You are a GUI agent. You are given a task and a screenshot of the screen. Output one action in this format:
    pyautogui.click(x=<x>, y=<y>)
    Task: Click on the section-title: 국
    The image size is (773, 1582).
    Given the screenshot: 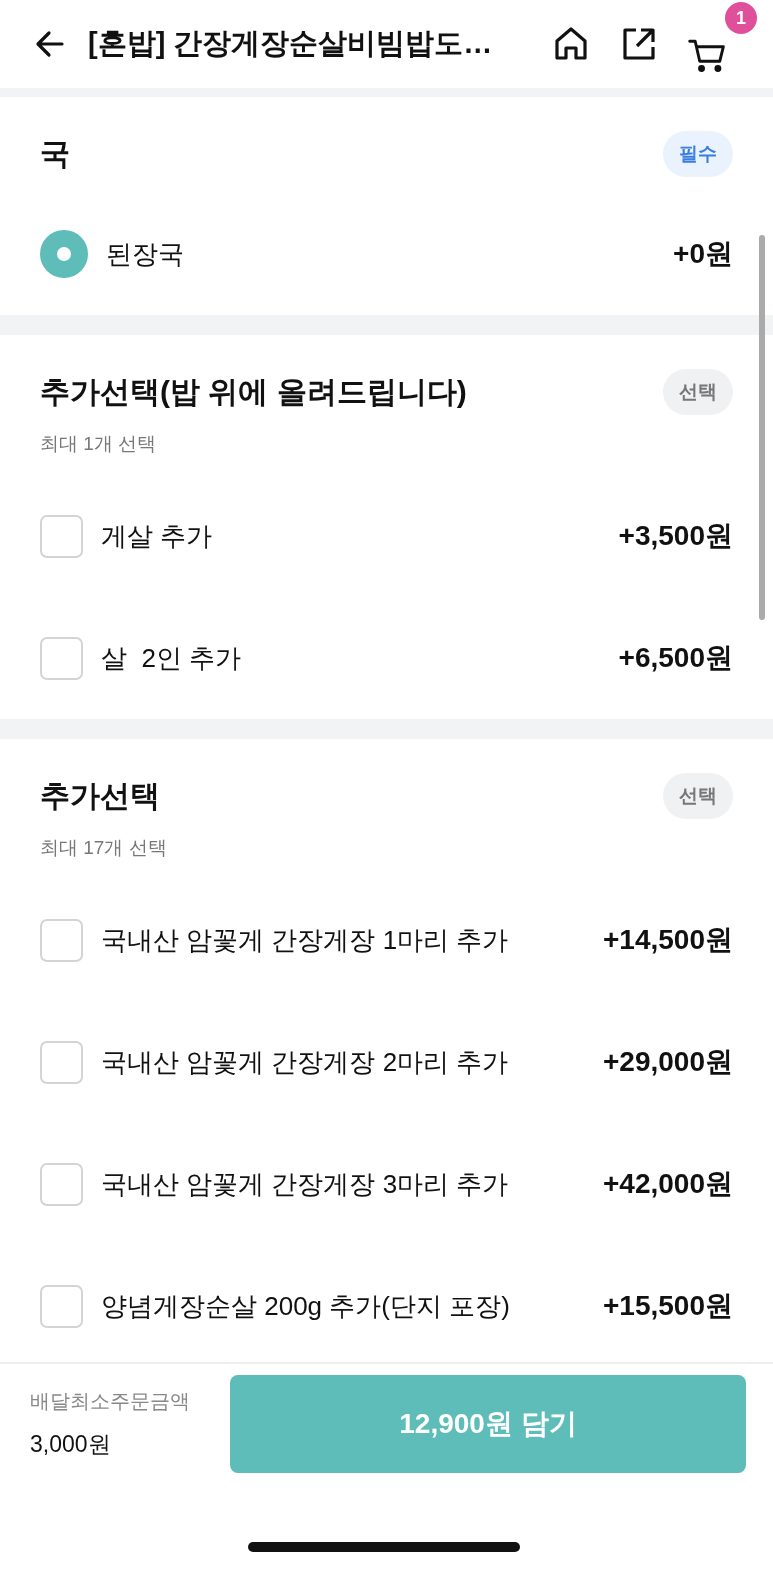 What is the action you would take?
    pyautogui.click(x=55, y=153)
    